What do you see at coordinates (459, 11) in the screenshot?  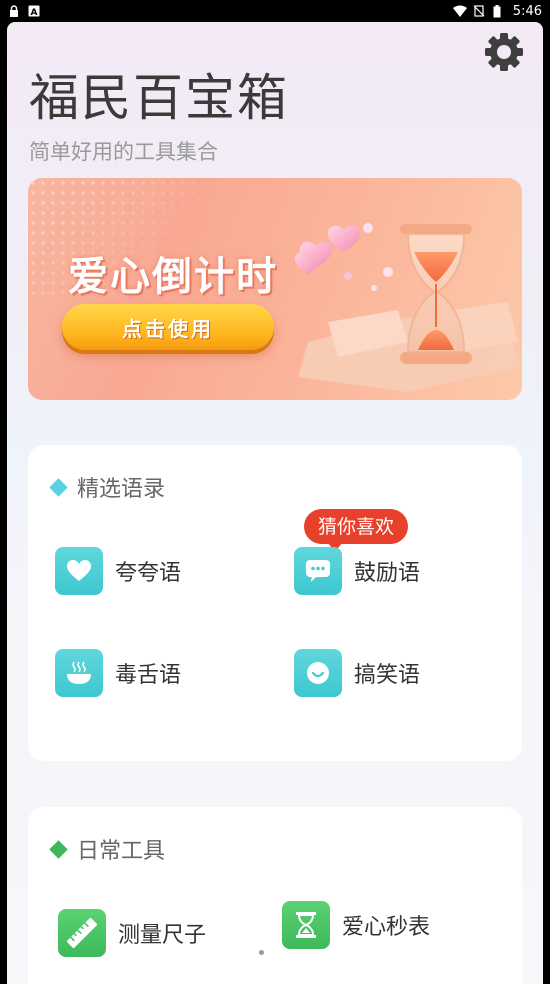 I see `wifi-icon` at bounding box center [459, 11].